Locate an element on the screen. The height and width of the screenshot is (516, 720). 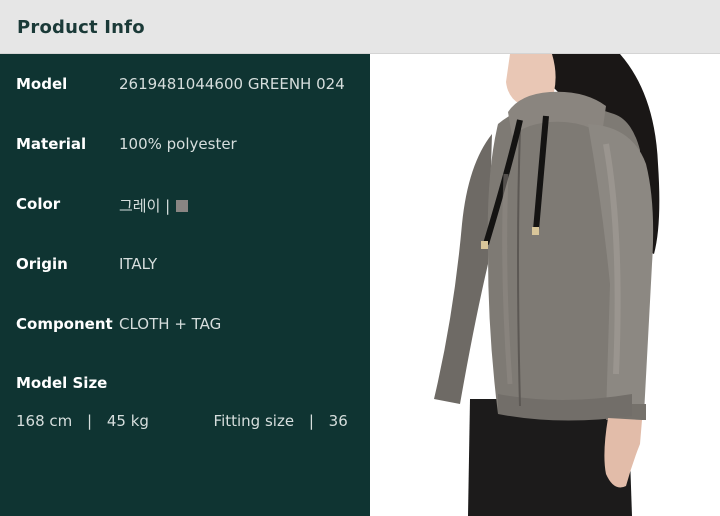
component-value: CLOTH + TAG is located at coordinates (170, 324).